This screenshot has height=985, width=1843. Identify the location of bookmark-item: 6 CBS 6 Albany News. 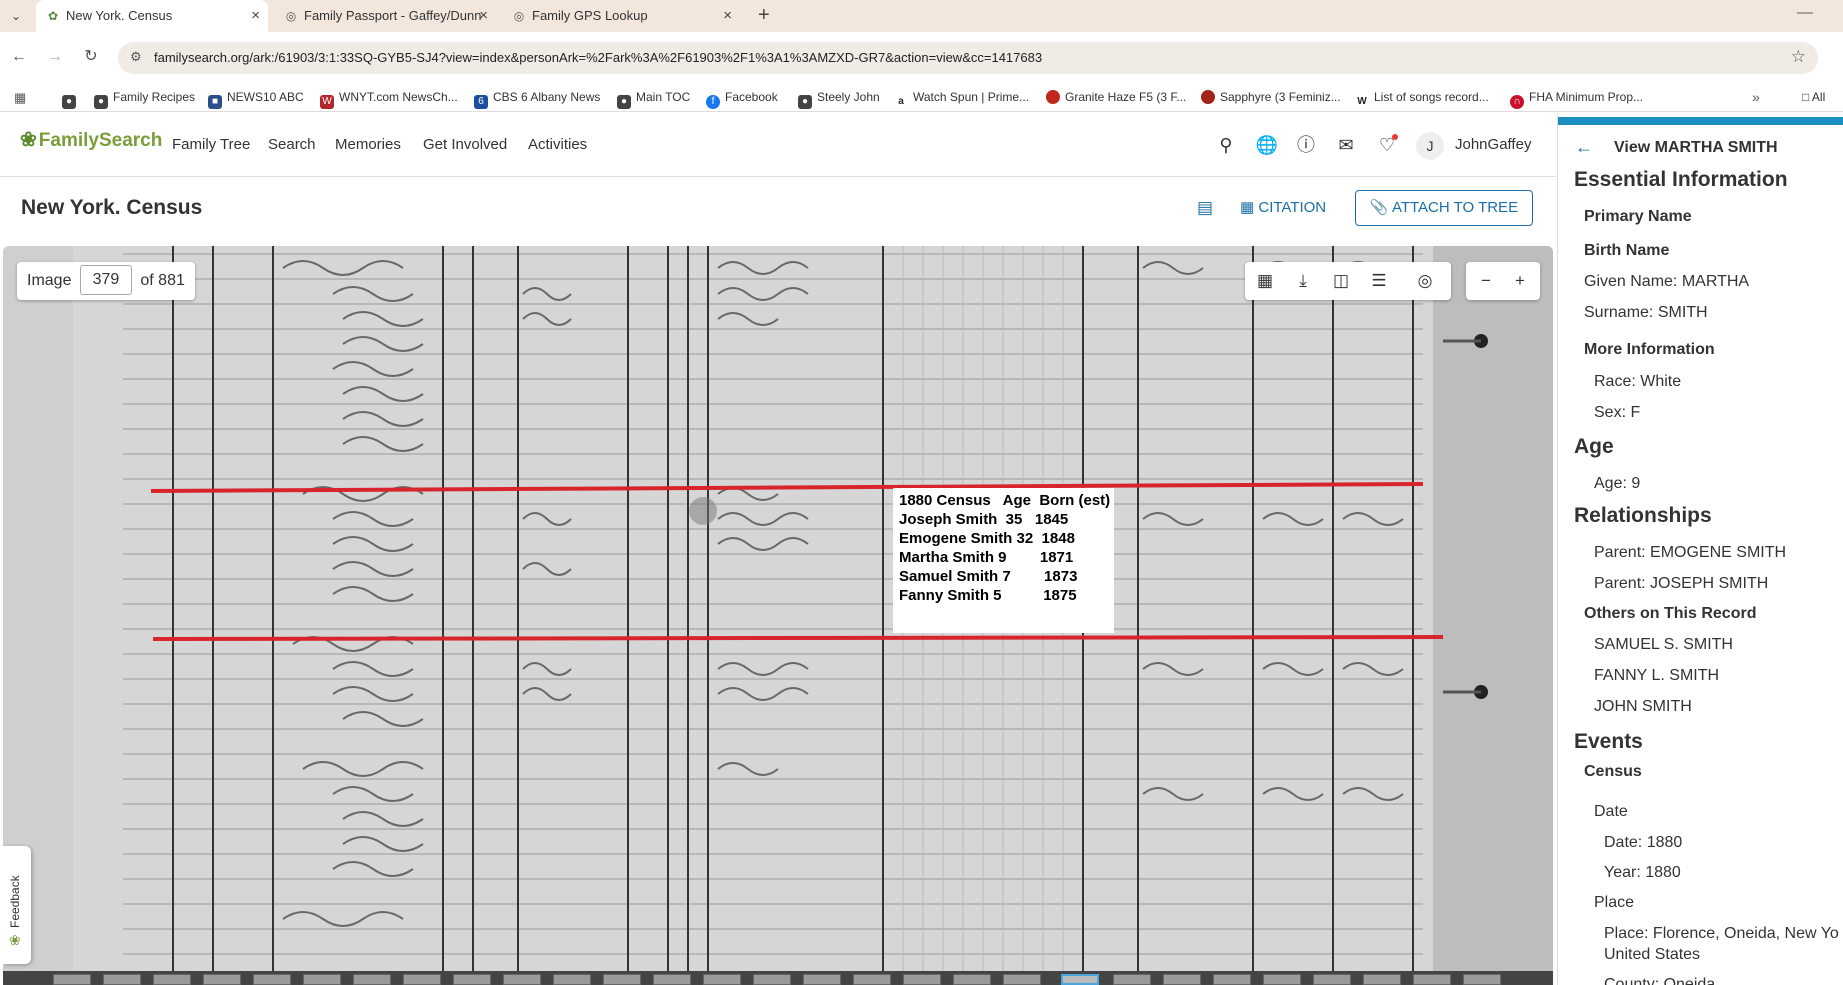
(537, 99).